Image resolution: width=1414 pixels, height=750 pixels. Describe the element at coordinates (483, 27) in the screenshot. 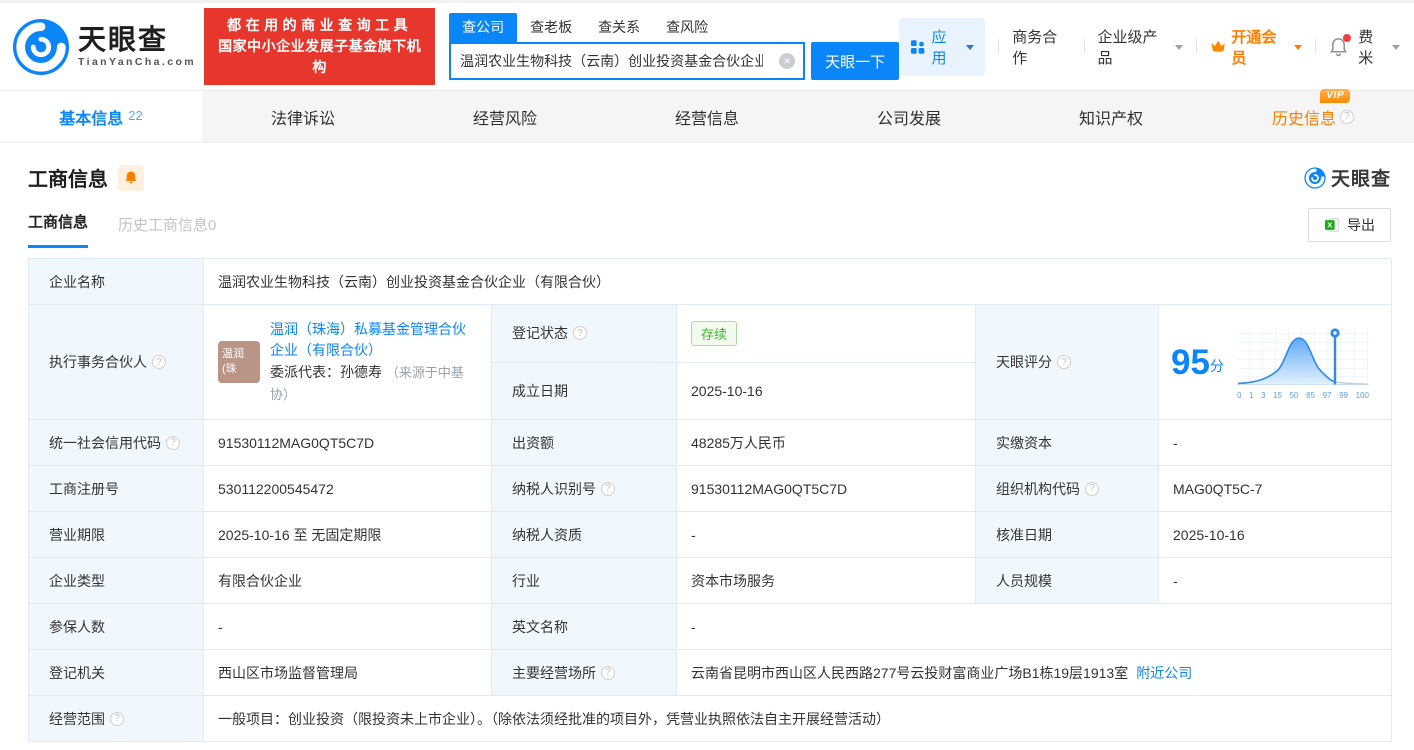

I see `search-tab-company: 查公司` at that location.